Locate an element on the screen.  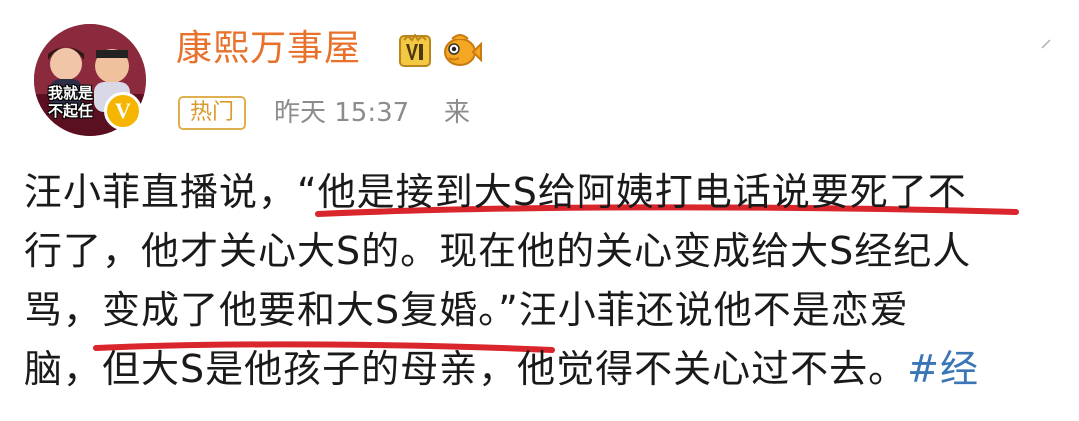
more-icon is located at coordinates (1046, 44).